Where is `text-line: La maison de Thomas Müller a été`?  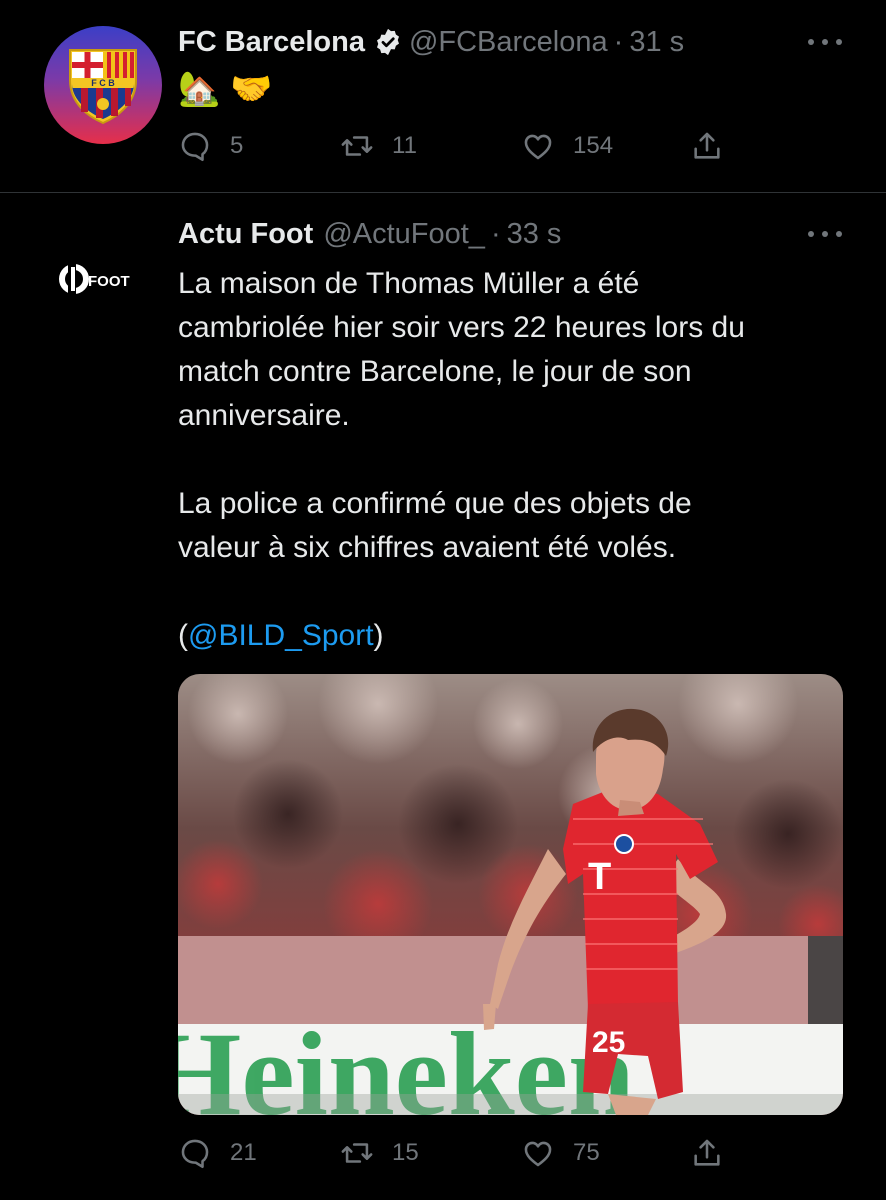
text-line: La maison de Thomas Müller a été is located at coordinates (409, 283).